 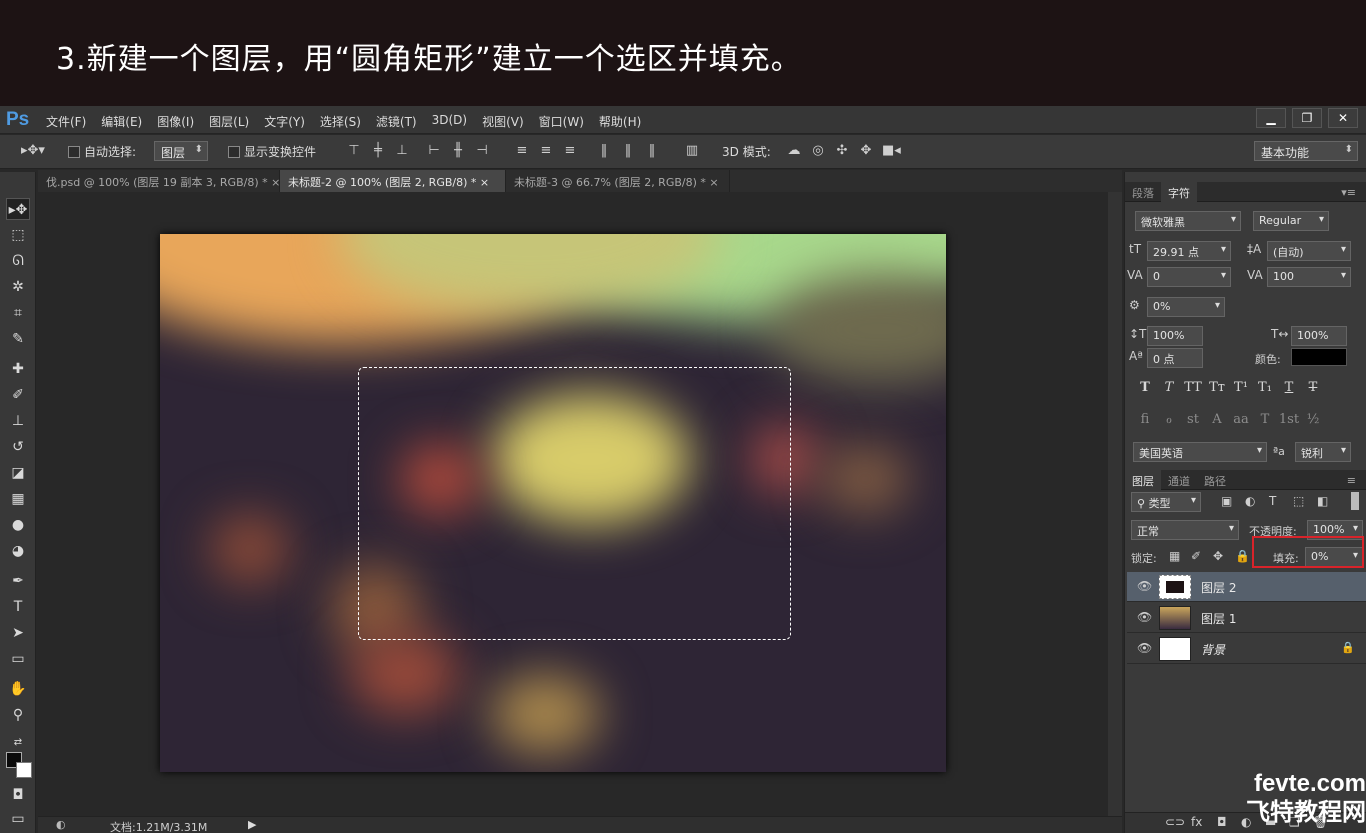 What do you see at coordinates (1306, 151) in the screenshot?
I see `workspace-dropdown: 基本功能` at bounding box center [1306, 151].